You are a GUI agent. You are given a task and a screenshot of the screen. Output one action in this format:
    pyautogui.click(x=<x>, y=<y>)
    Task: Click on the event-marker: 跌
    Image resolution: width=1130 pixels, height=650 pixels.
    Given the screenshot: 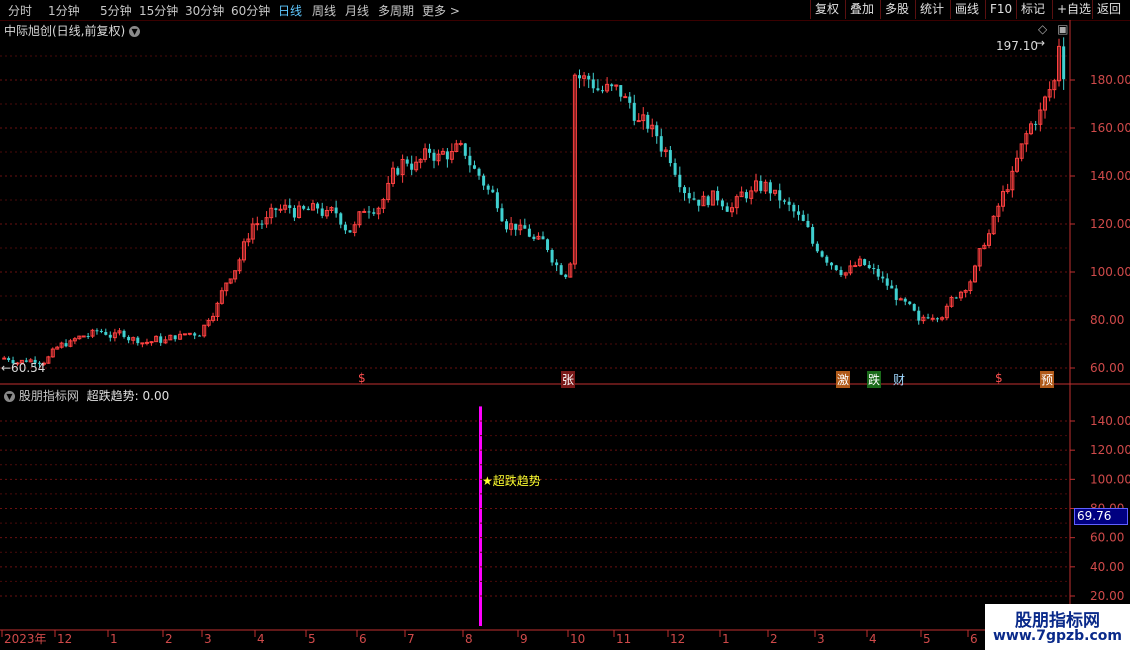 What is the action you would take?
    pyautogui.click(x=874, y=379)
    